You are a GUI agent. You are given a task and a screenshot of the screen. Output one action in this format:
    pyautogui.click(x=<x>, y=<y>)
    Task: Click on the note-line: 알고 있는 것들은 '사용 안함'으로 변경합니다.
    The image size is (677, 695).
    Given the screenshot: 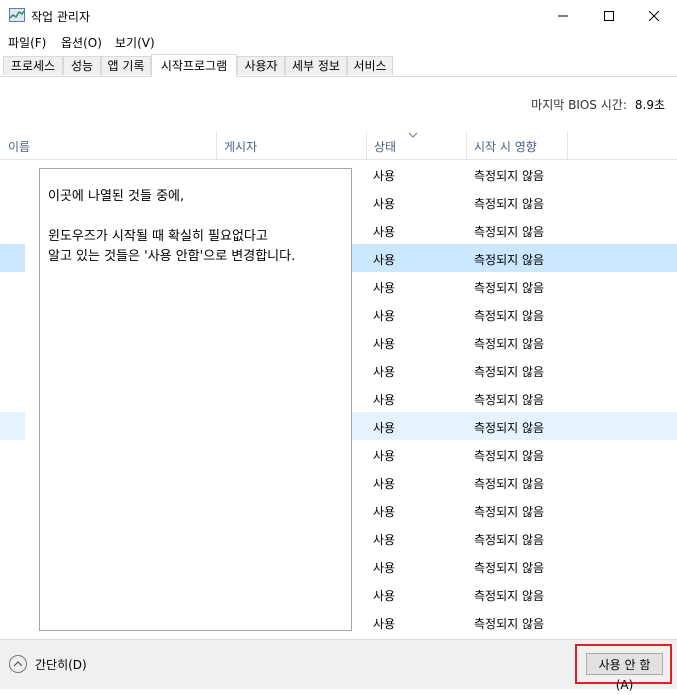 What is the action you would take?
    pyautogui.click(x=172, y=256)
    